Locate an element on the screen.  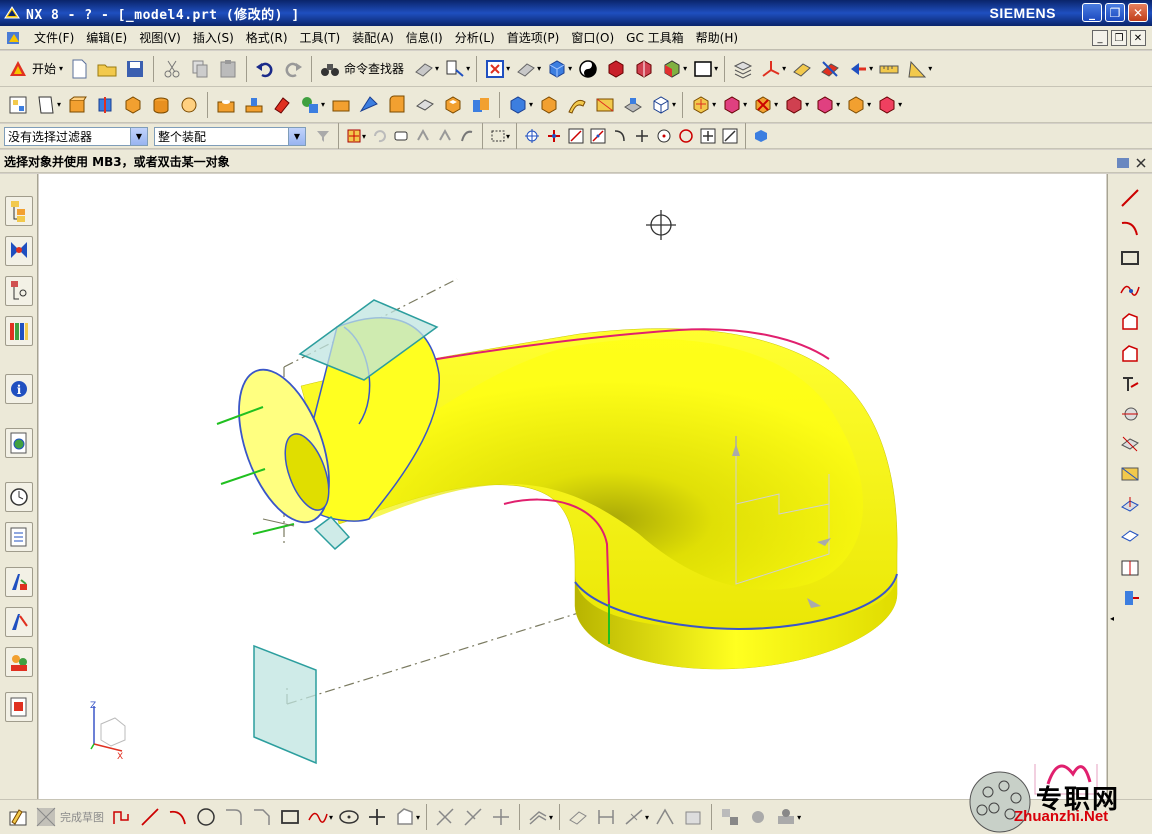
control-point-icon is located at coordinates (620, 136).